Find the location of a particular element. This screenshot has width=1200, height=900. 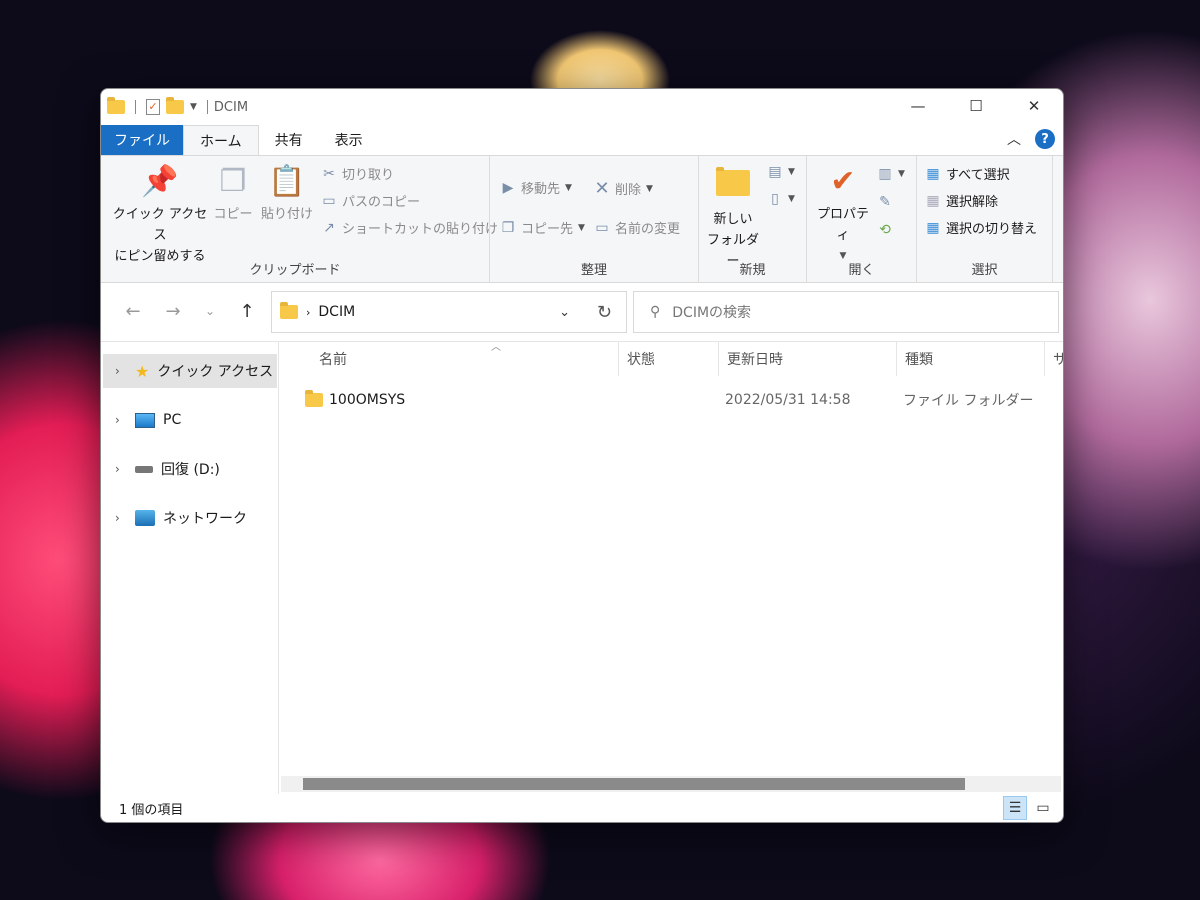

properties-check-icon: ✔ is located at coordinates (843, 181).